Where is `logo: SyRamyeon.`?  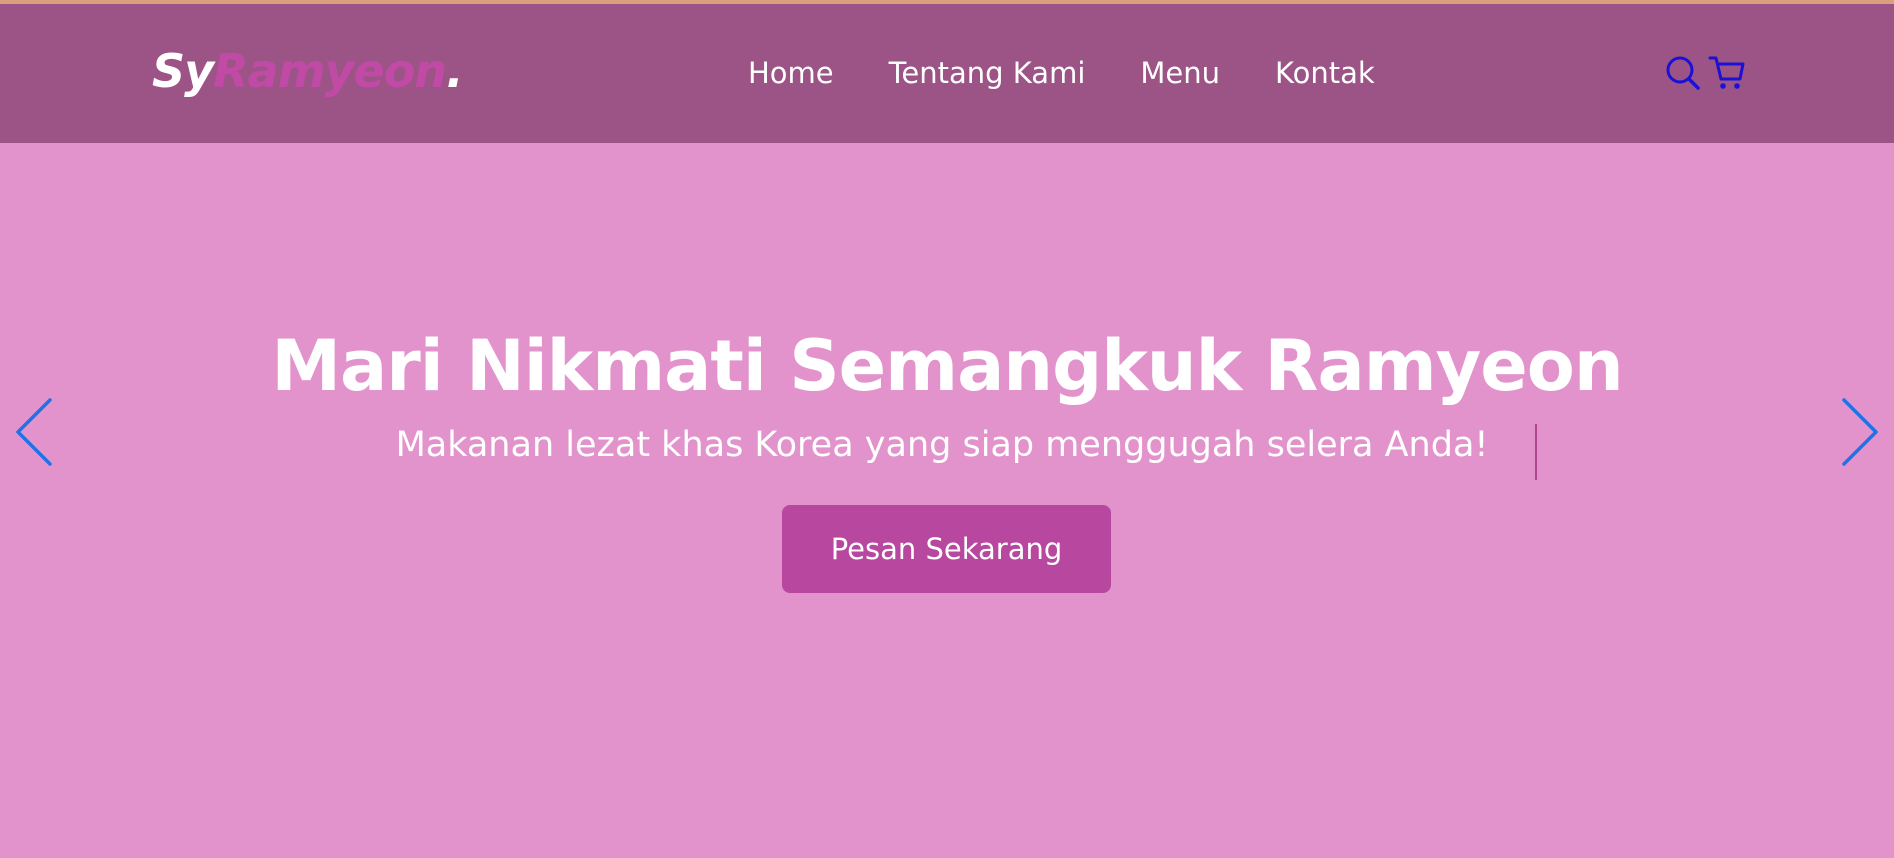 logo: SyRamyeon. is located at coordinates (308, 71).